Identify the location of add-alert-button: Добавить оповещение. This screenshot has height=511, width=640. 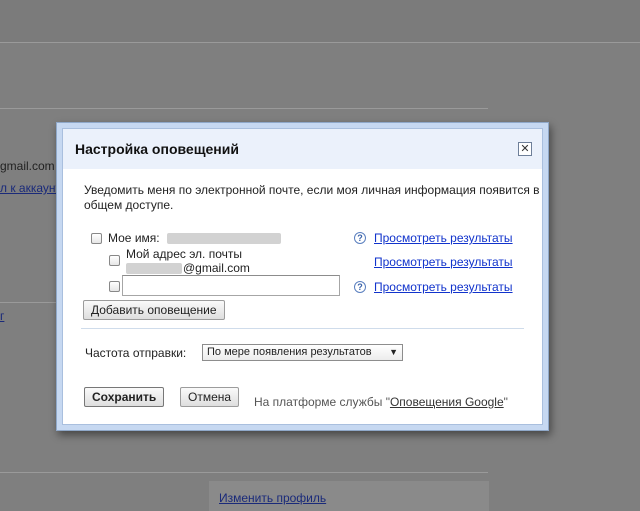
(154, 310).